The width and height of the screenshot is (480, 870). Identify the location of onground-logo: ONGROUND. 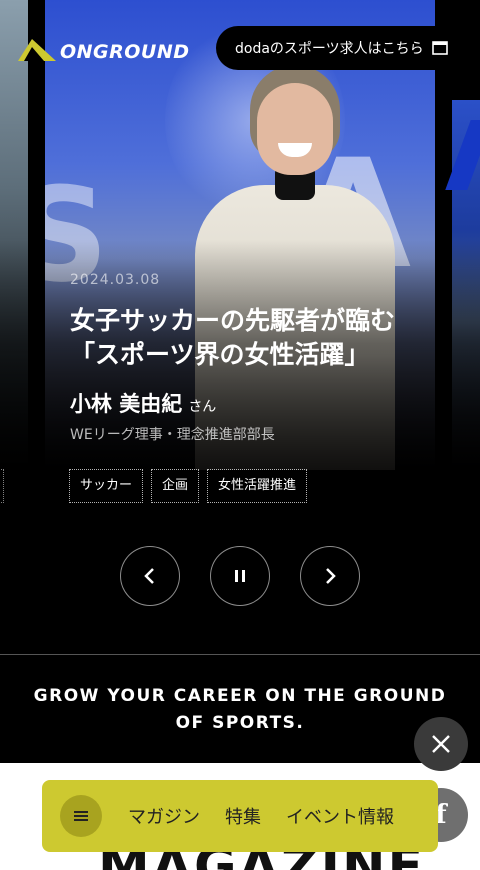
(109, 50).